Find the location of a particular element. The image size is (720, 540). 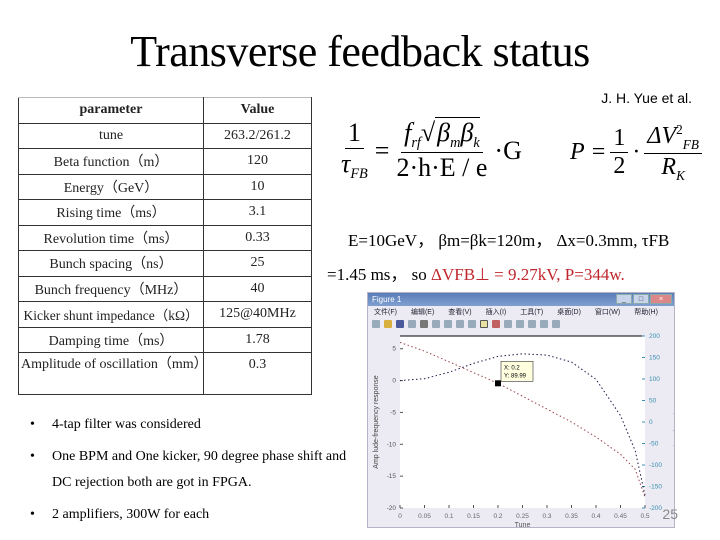

x-tick-label: 0.5 is located at coordinates (644, 516).